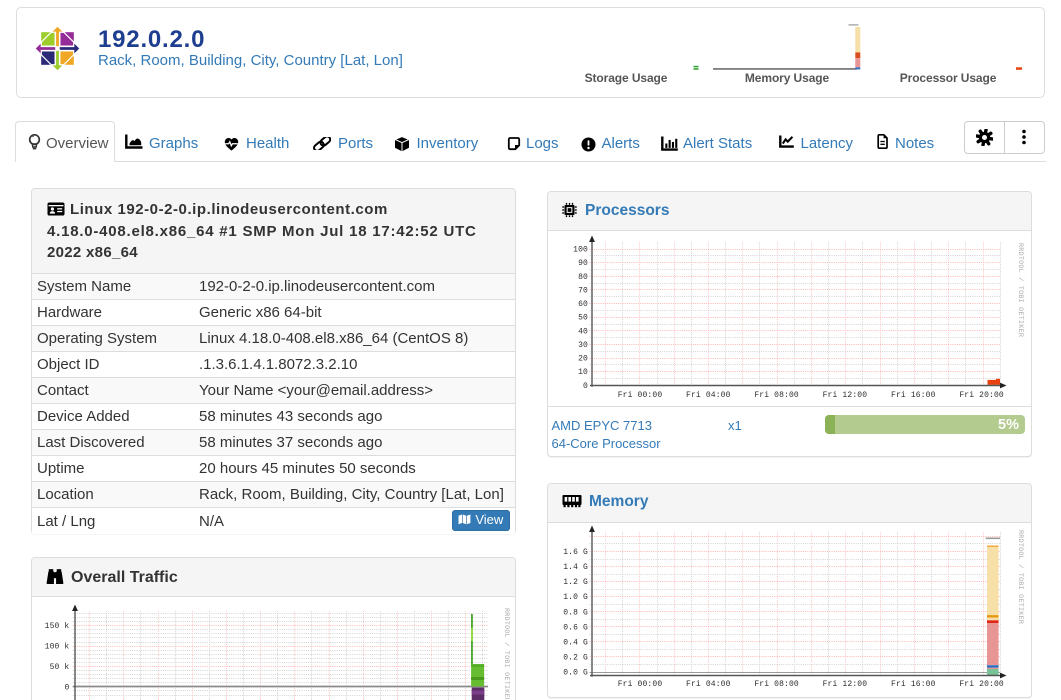 Image resolution: width=1061 pixels, height=700 pixels. Describe the element at coordinates (60, 667) in the screenshot. I see `svg-text: 50 k` at that location.